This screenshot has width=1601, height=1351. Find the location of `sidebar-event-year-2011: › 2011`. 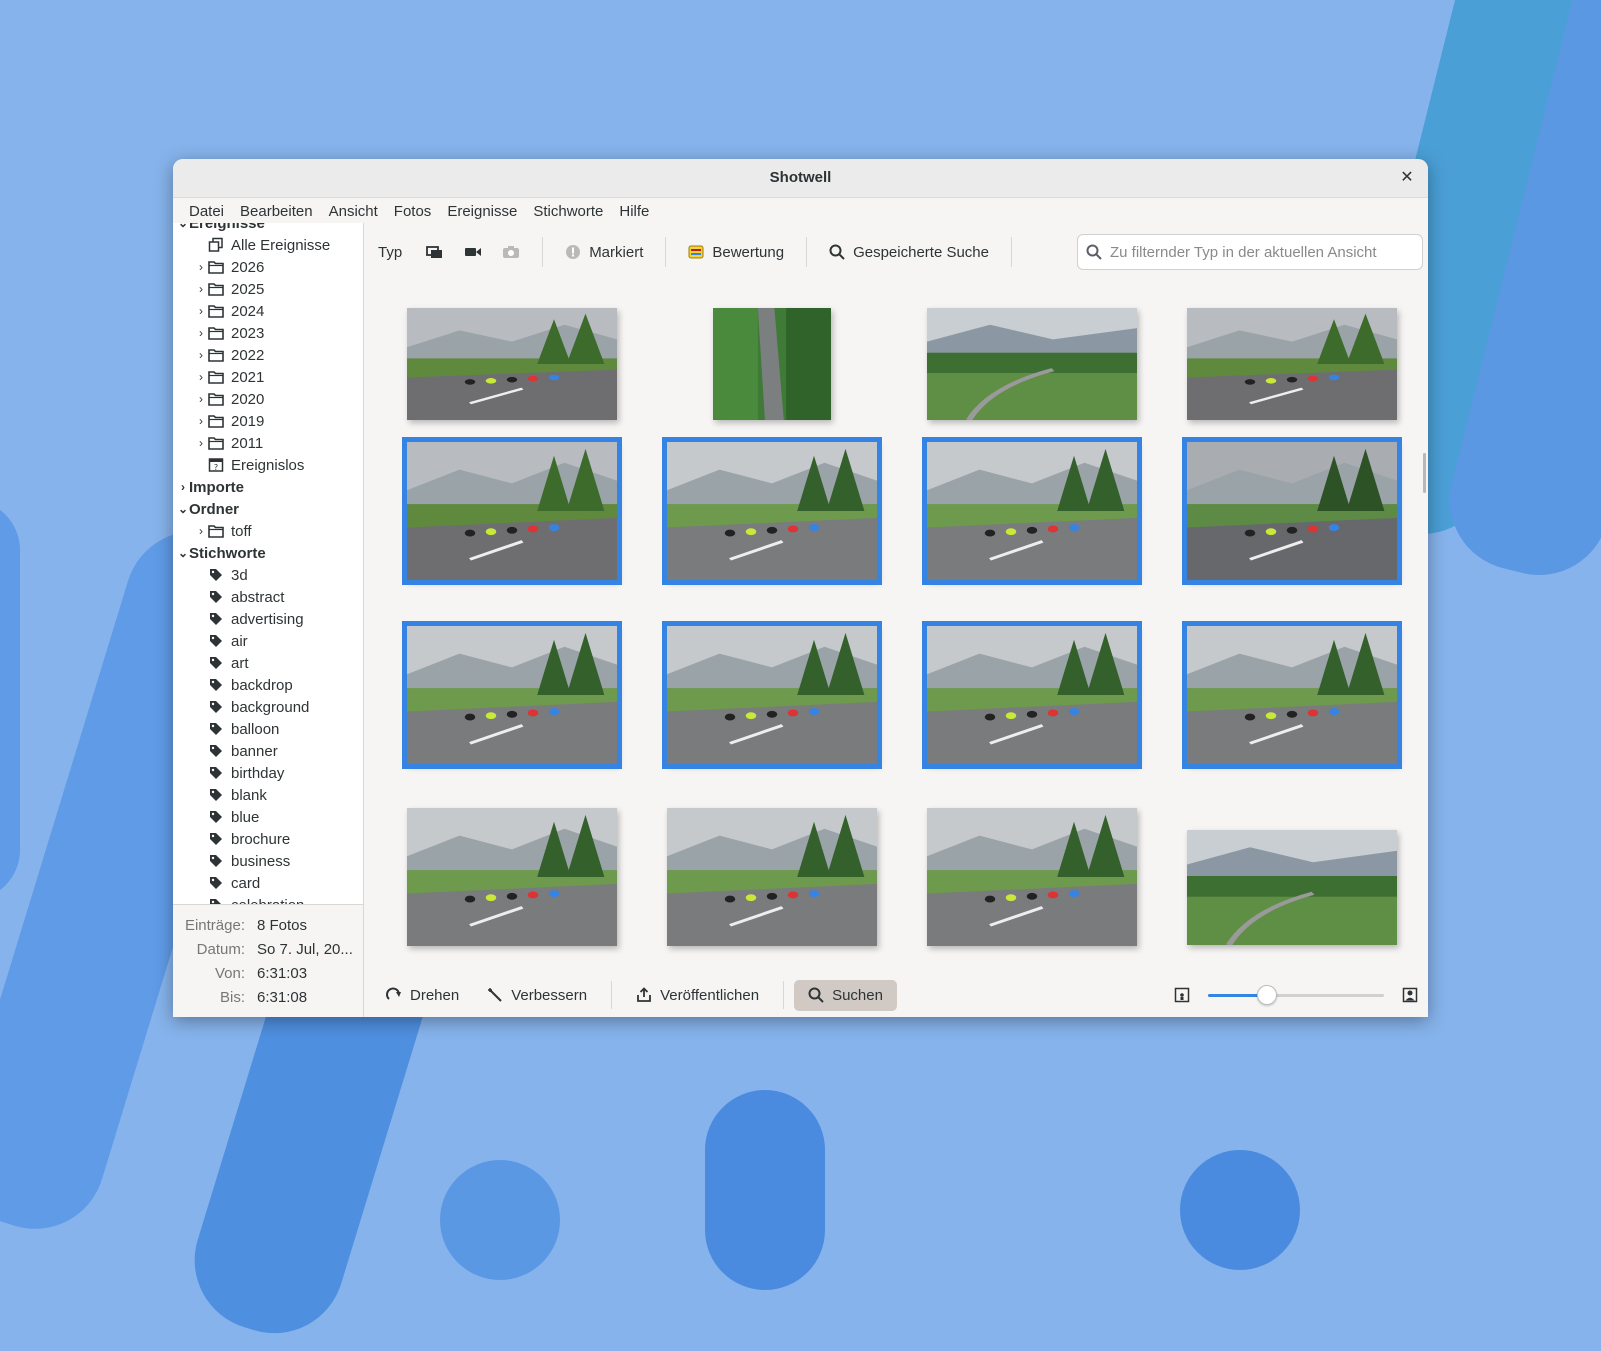

sidebar-event-year-2011: › 2011 is located at coordinates (268, 443).